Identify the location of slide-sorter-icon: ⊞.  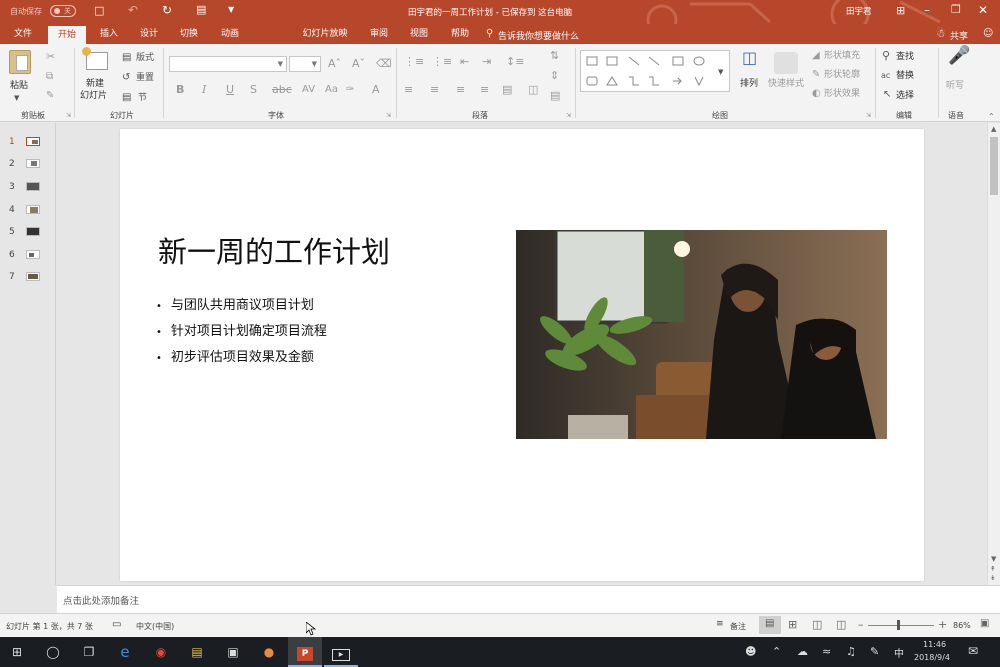
(792, 624).